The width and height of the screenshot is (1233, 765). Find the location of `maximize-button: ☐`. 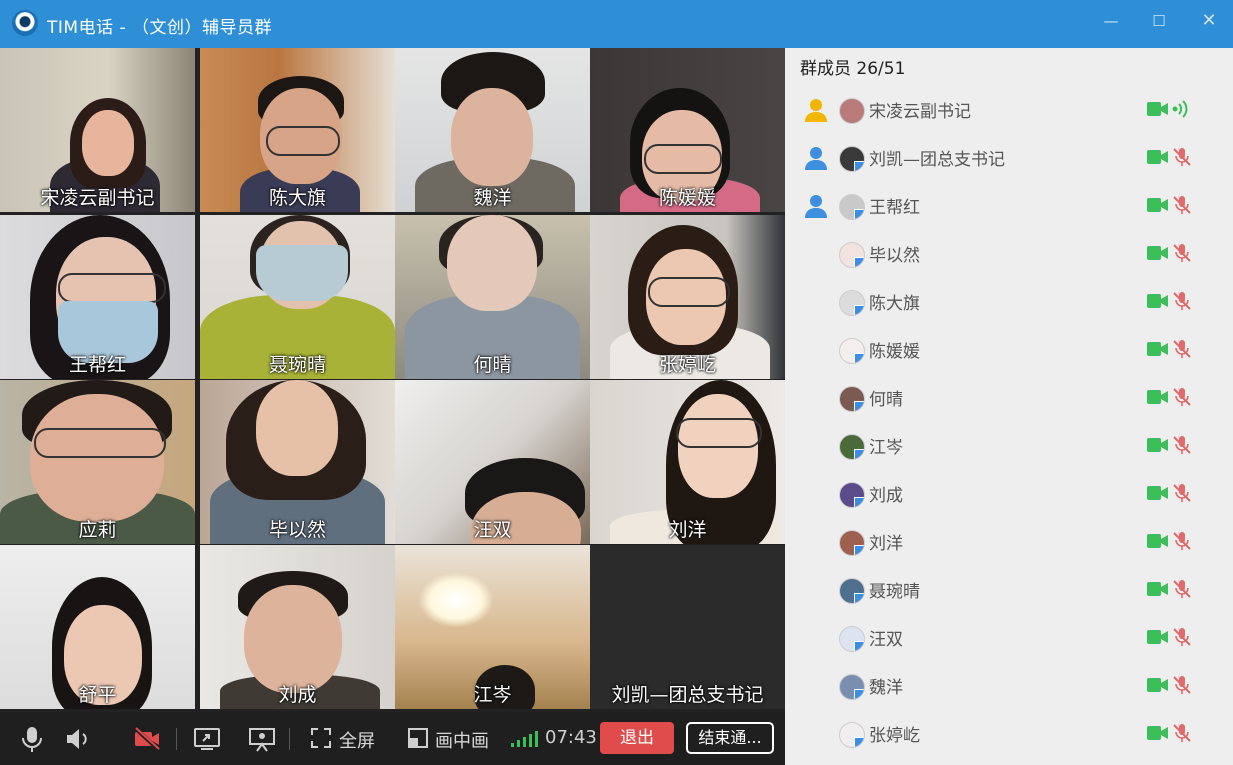

maximize-button: ☐ is located at coordinates (1159, 21).